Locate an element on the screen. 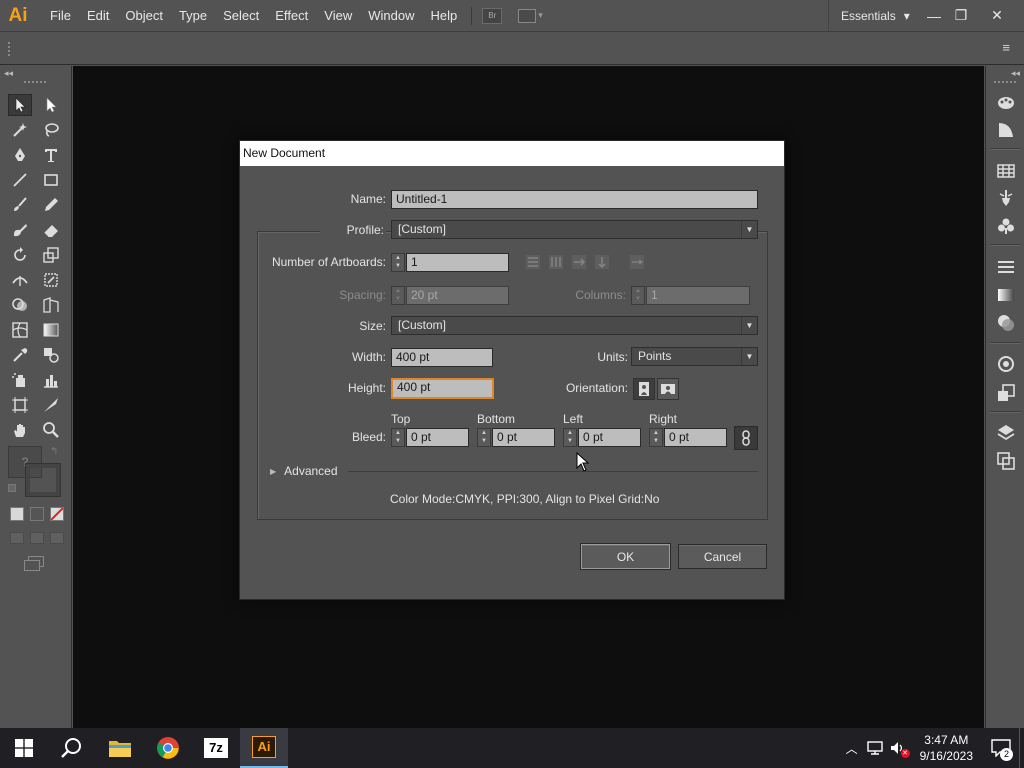  landscape-orientation-button is located at coordinates (668, 389).